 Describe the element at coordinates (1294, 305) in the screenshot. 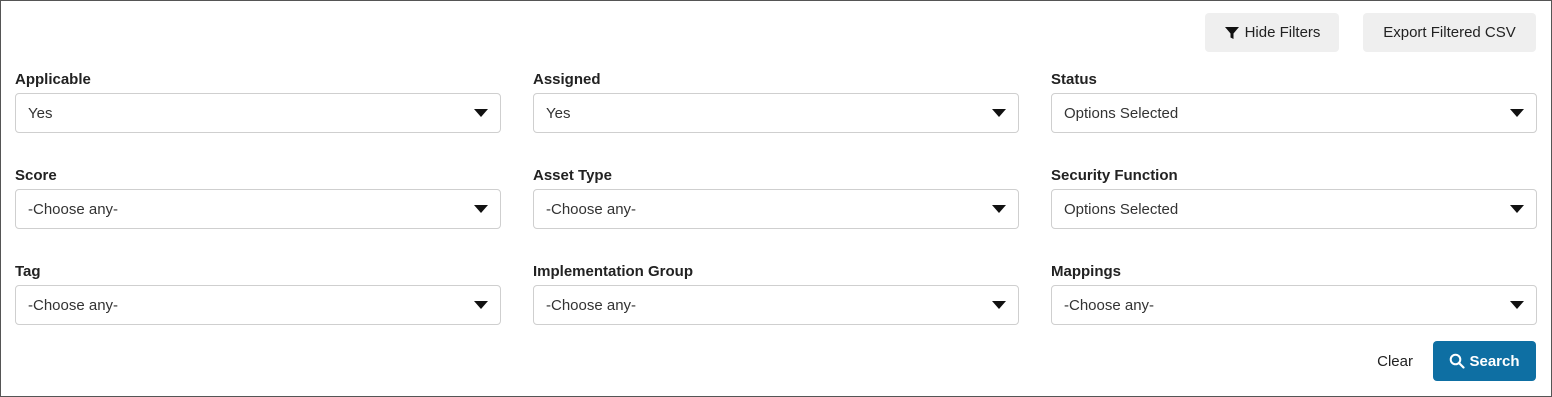

I see `mappings-select: -Choose any-` at that location.